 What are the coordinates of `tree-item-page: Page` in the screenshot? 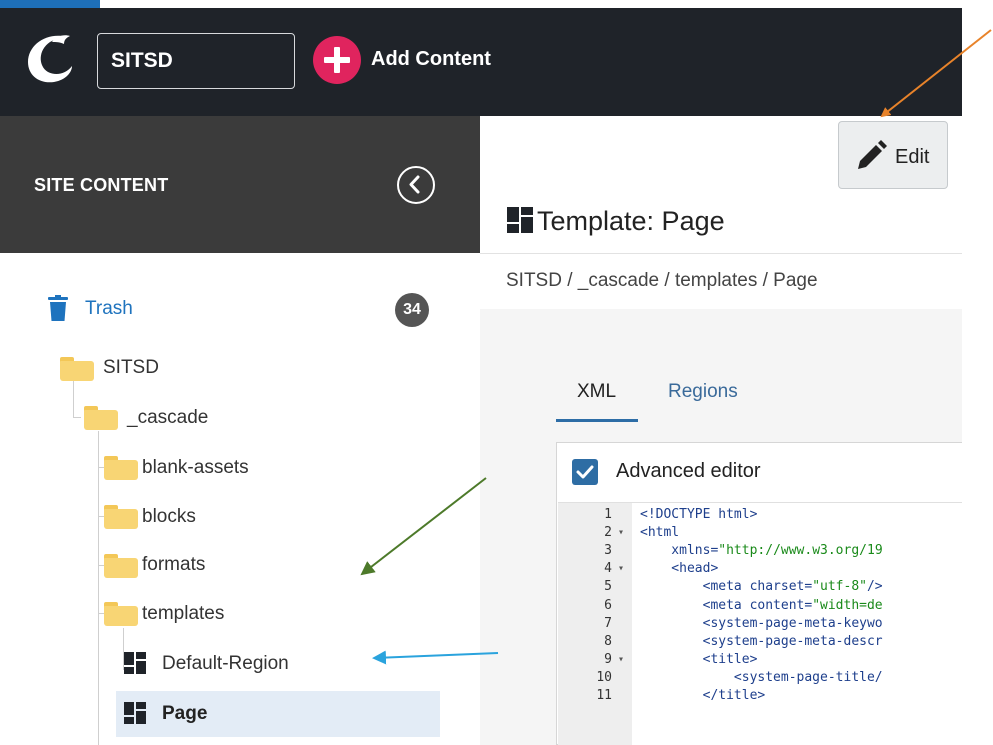 It's located at (184, 714).